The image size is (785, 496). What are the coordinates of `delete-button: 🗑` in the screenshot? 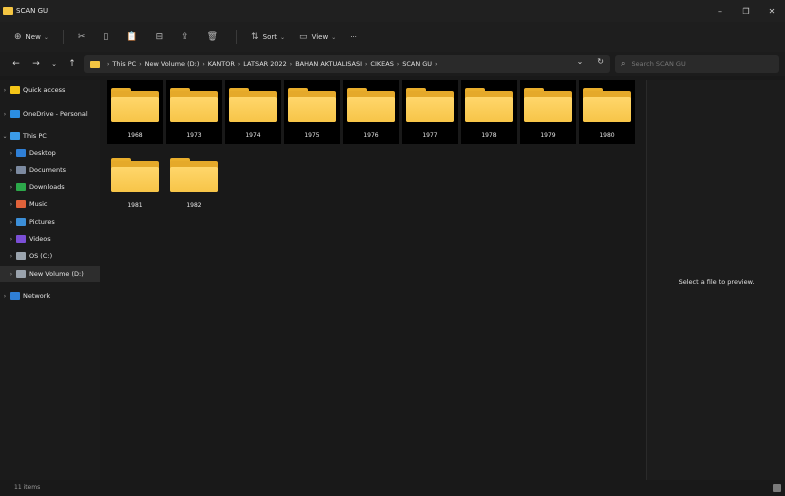 It's located at (214, 37).